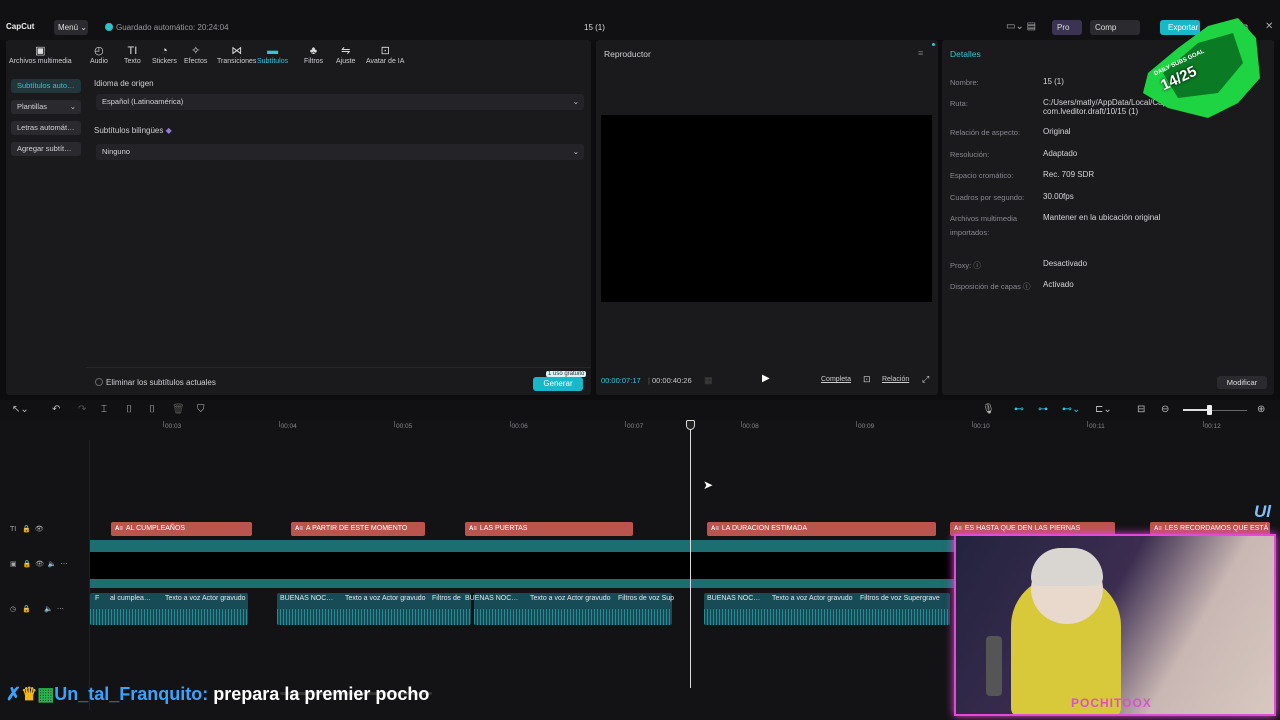  What do you see at coordinates (766, 378) in the screenshot?
I see `play-icon: ▶` at bounding box center [766, 378].